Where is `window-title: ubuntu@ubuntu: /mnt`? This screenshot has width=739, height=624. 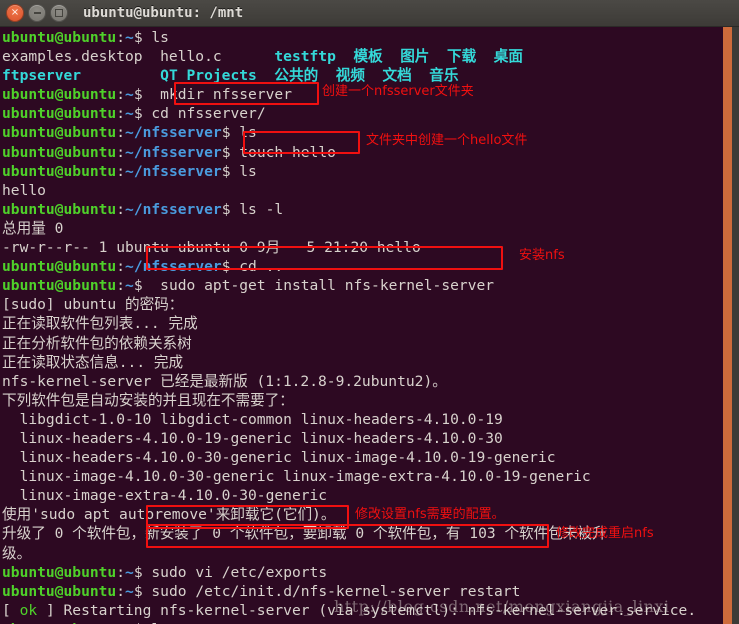 window-title: ubuntu@ubuntu: /mnt is located at coordinates (163, 13).